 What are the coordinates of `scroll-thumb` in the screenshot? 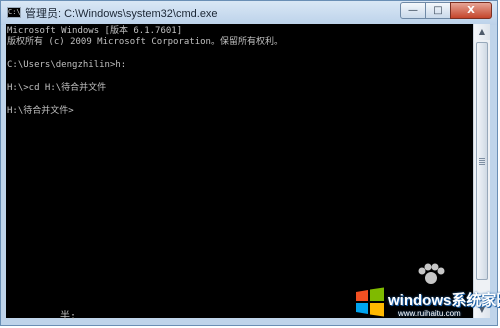 It's located at (482, 161).